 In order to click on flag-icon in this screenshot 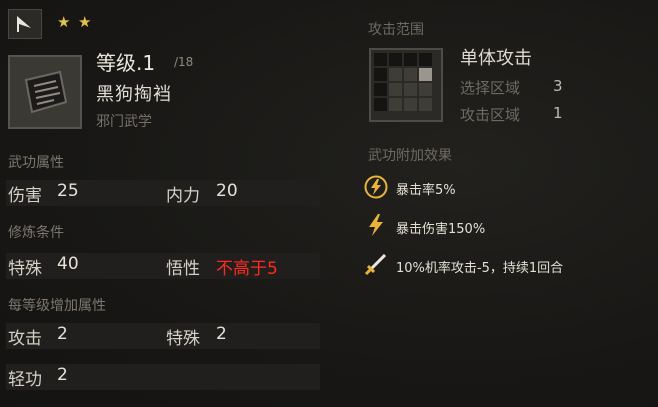, I will do `click(24, 24)`.